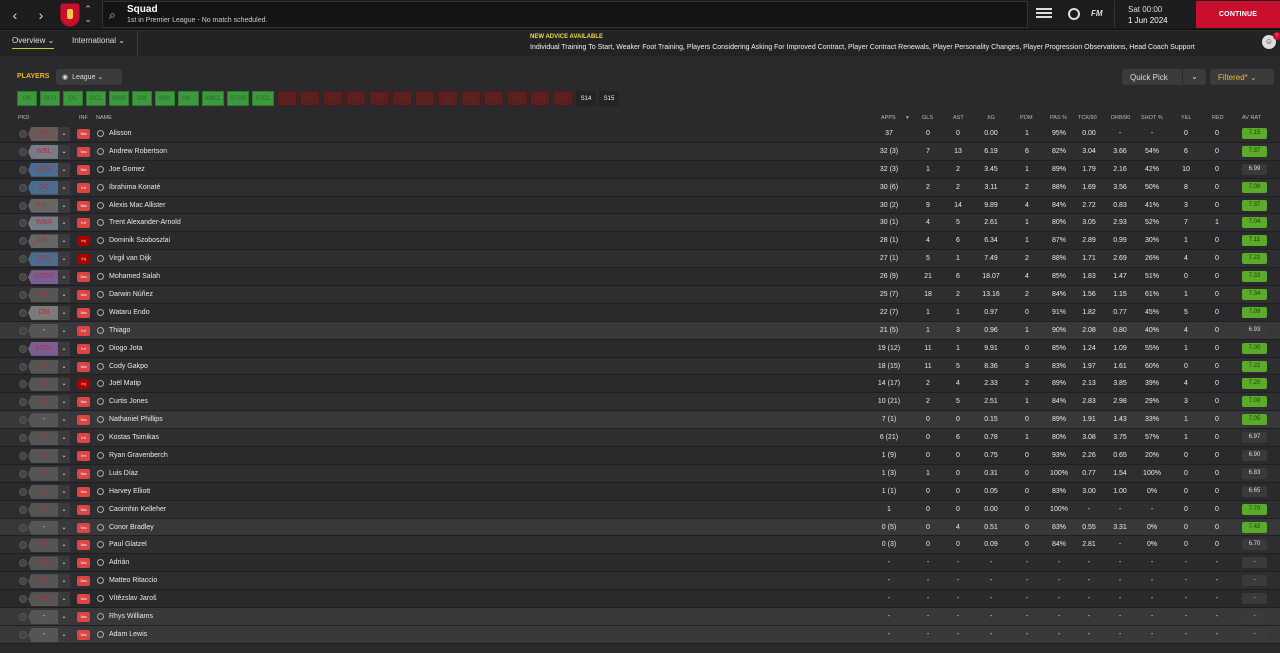  Describe the element at coordinates (49, 348) in the screenshot. I see `position-selector: STCL ⌄` at that location.